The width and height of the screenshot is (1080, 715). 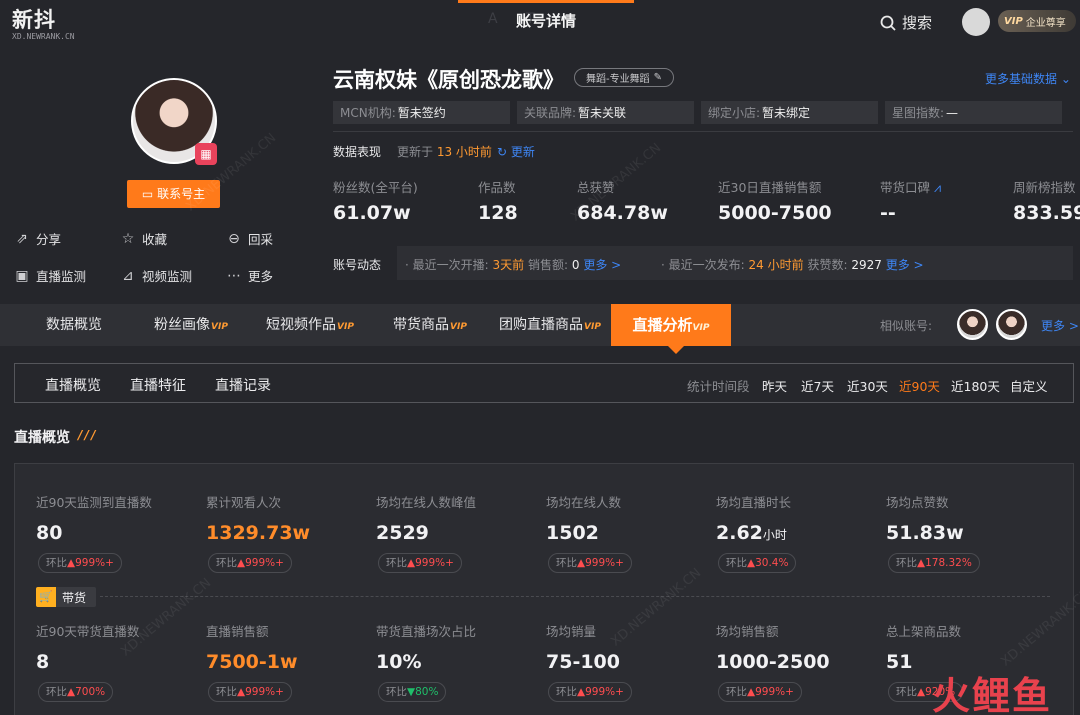 I want to click on comparison-value: 80%, so click(x=426, y=692).